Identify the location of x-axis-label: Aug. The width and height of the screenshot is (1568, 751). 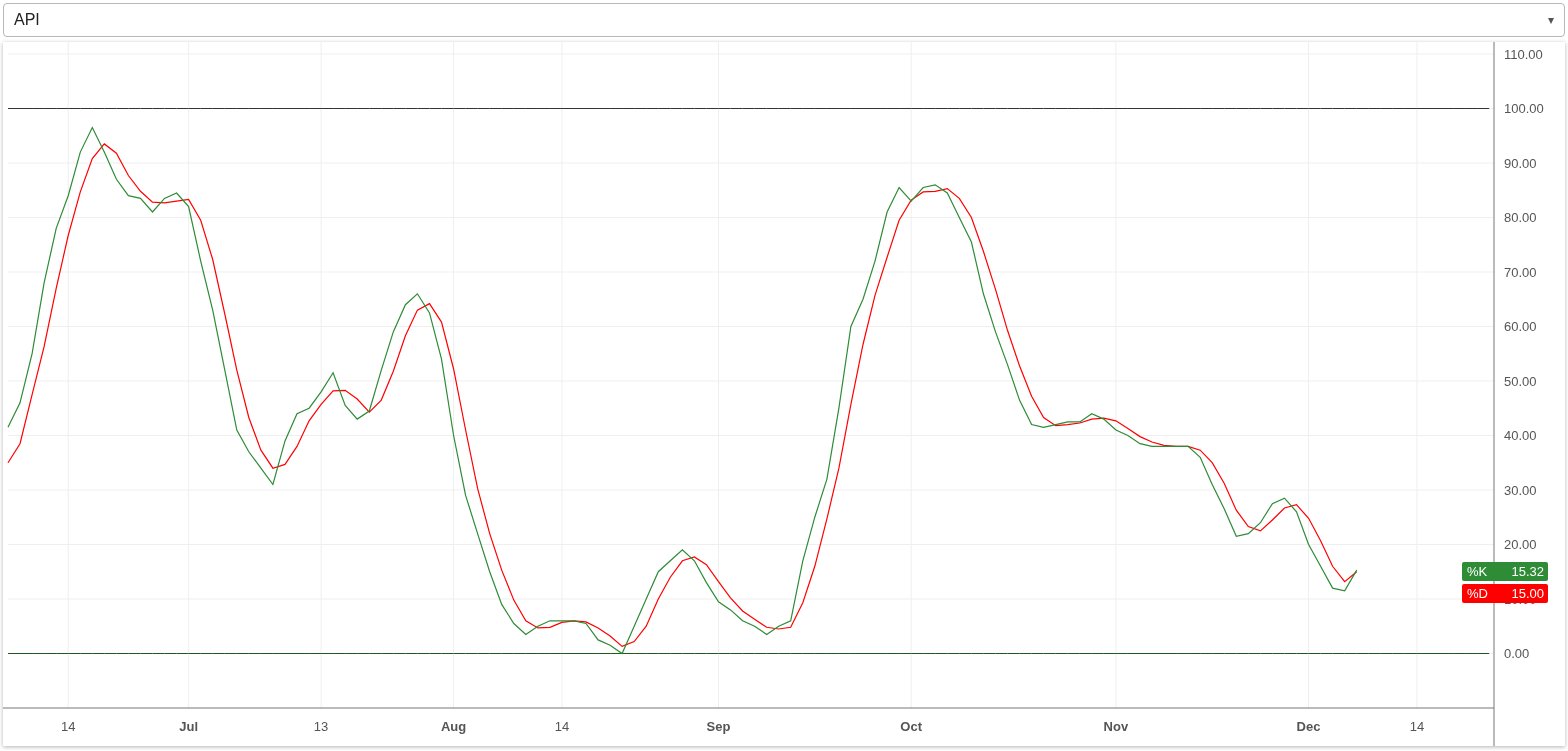
(453, 726).